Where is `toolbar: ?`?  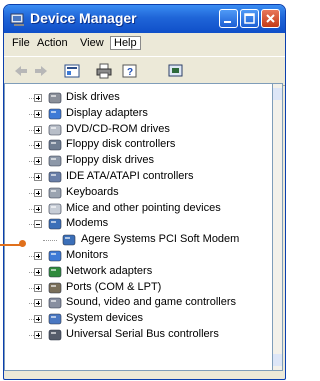
toolbar: ? is located at coordinates (144, 71).